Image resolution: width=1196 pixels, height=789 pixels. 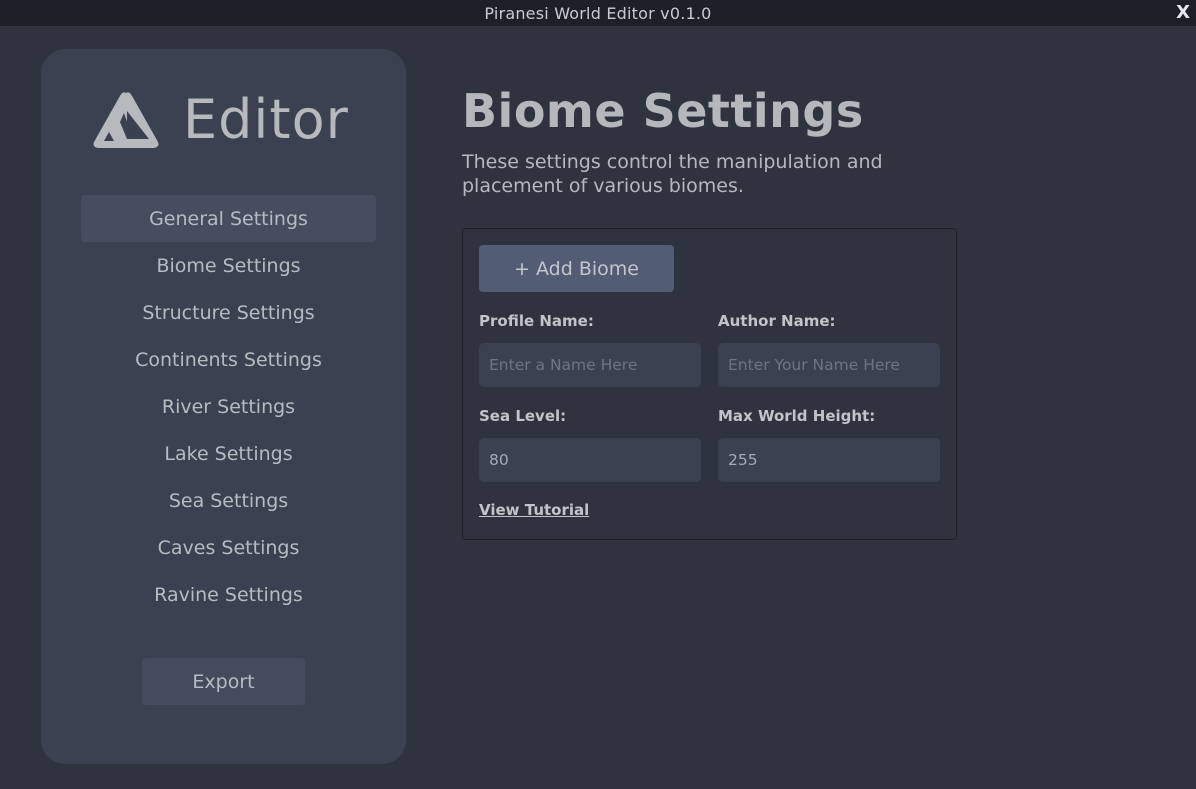 What do you see at coordinates (829, 365) in the screenshot?
I see `author-name-input` at bounding box center [829, 365].